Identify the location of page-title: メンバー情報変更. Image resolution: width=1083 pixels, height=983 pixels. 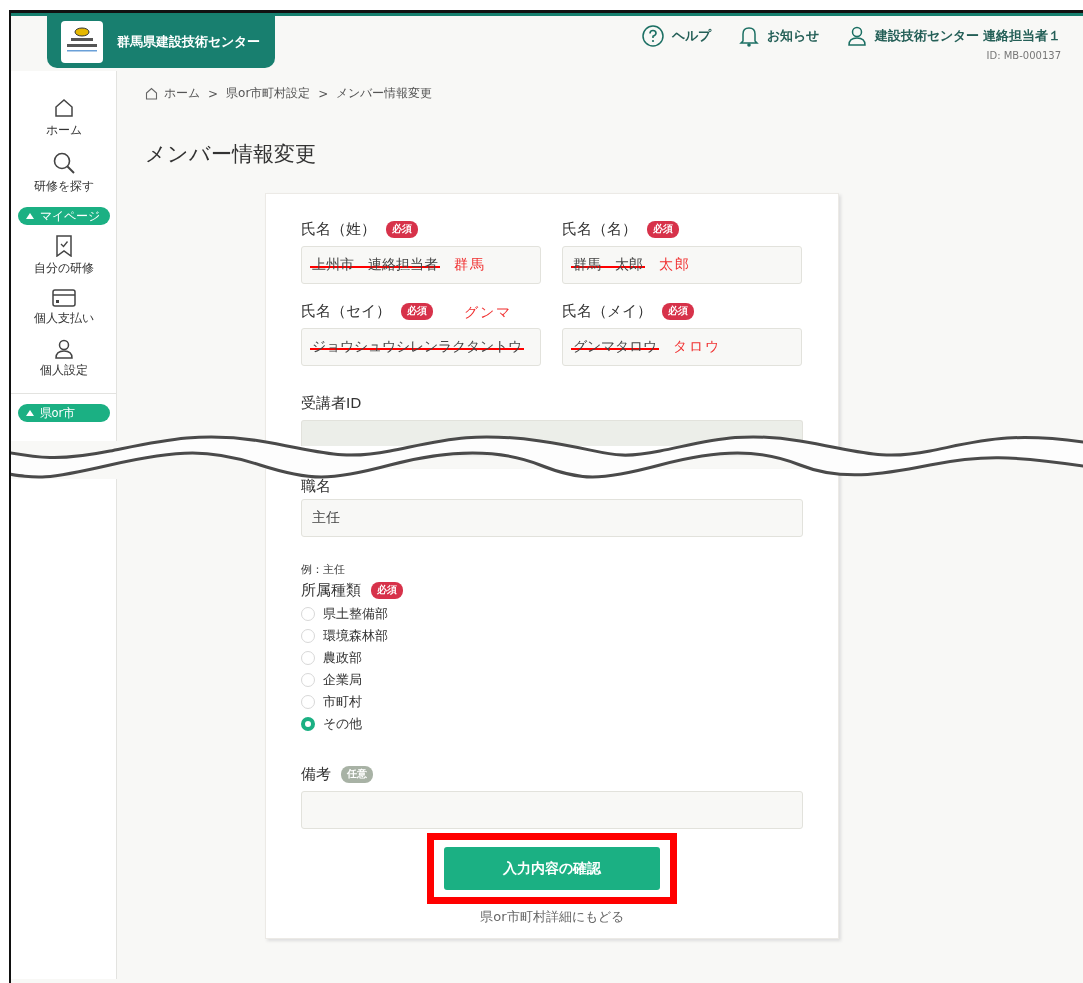
(231, 154).